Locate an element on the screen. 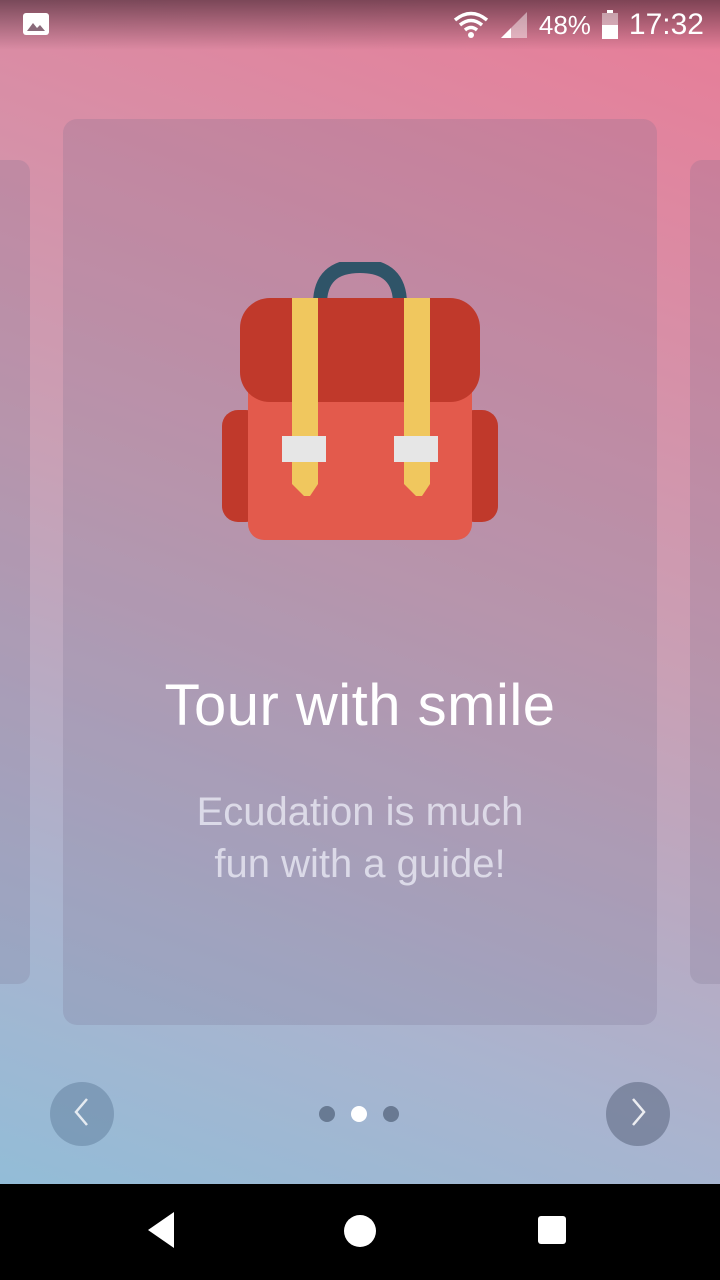  slide-title: Tour with smile is located at coordinates (360, 705).